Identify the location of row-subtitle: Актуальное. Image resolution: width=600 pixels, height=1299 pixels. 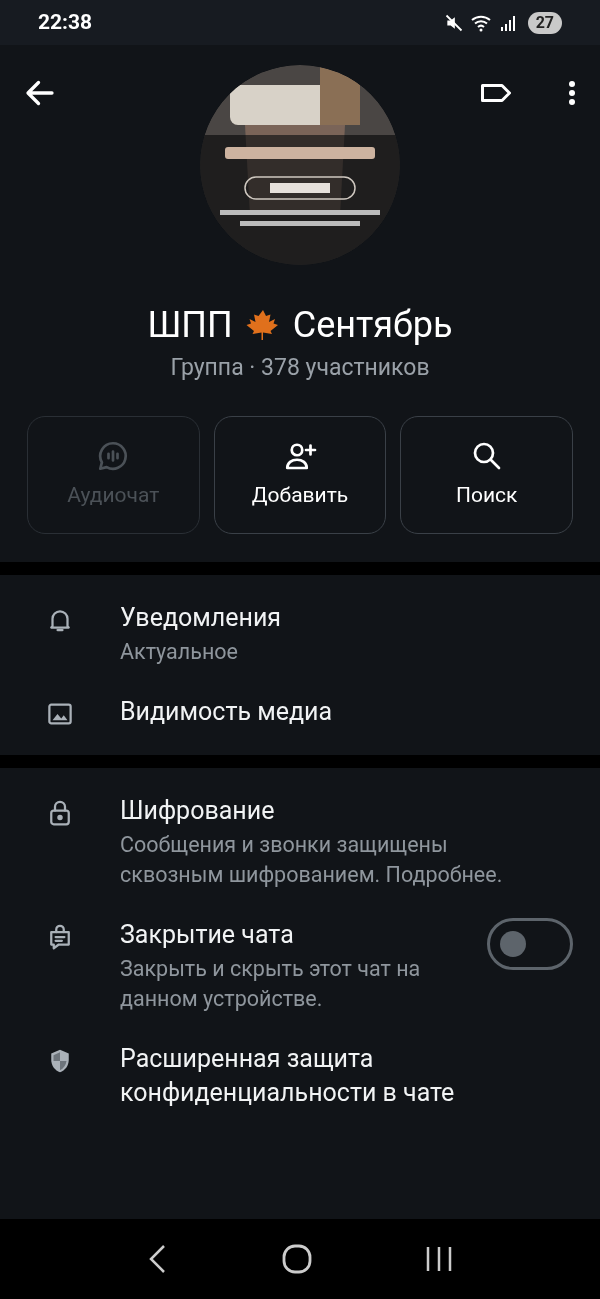
(179, 651).